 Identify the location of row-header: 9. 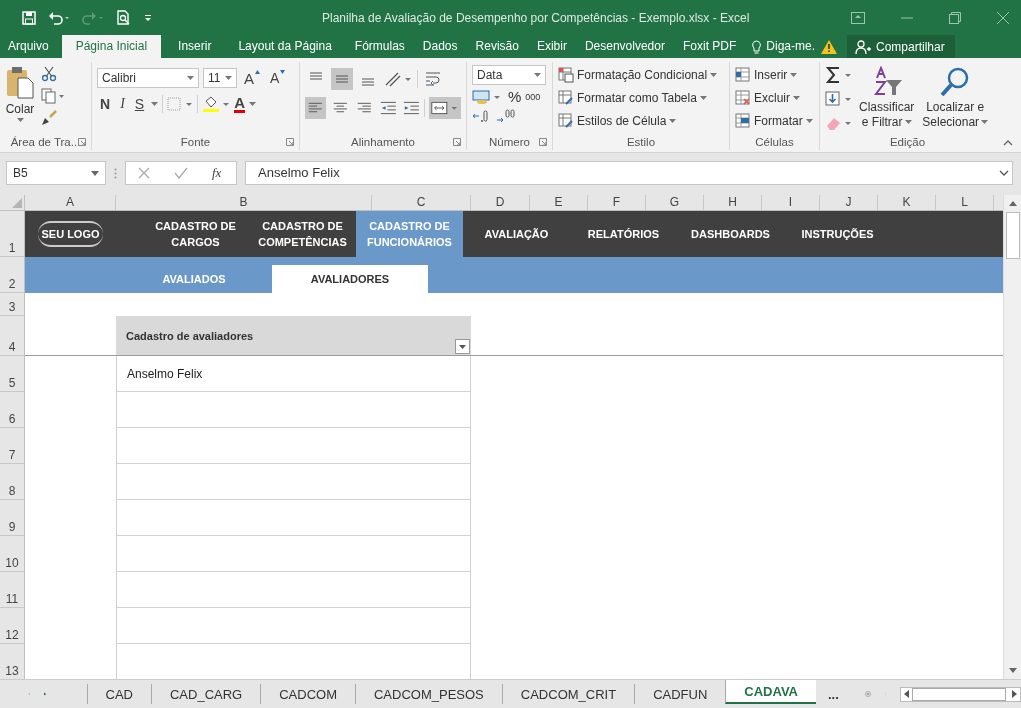
(12, 518).